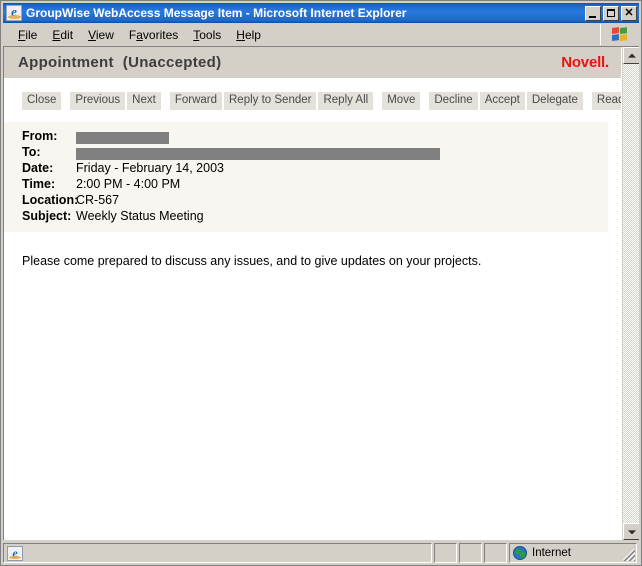  Describe the element at coordinates (306, 168) in the screenshot. I see `detail-row-date: Date: Friday - February 14, 2003` at that location.